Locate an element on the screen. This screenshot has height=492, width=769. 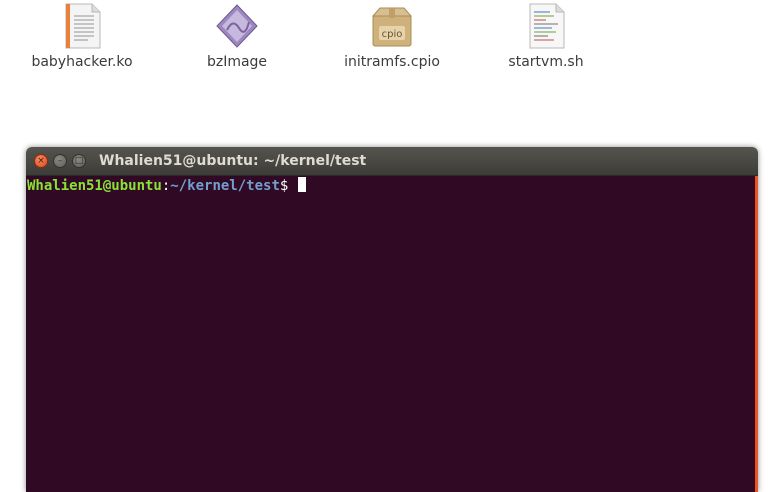
text-cursor is located at coordinates (301, 184).